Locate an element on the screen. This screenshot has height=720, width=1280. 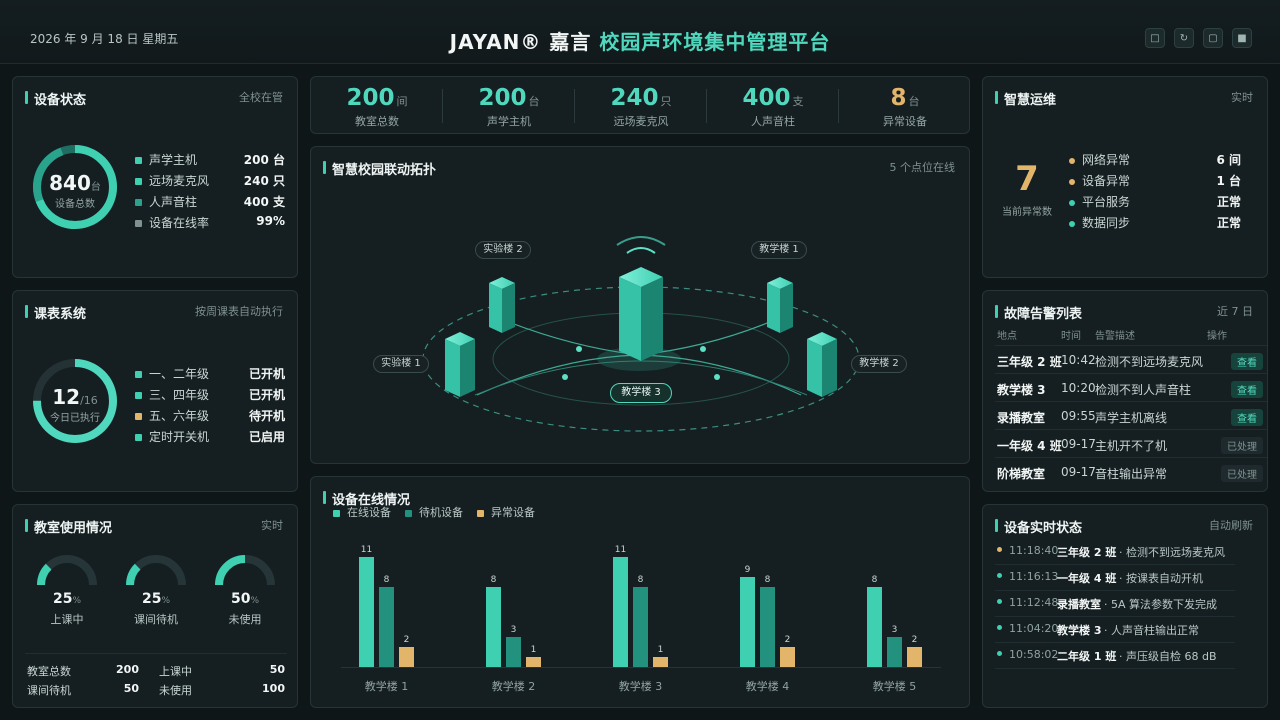
usage-summary-row: 上课中 50 is located at coordinates (222, 671).